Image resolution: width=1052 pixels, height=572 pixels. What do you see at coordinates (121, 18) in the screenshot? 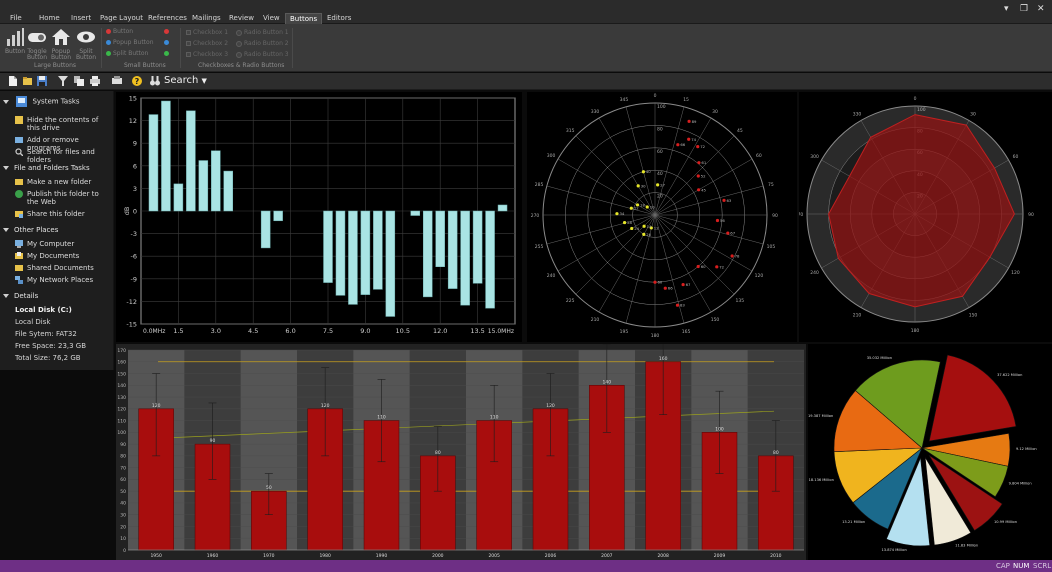
I see `tab-page-layout: Page Layout` at bounding box center [121, 18].